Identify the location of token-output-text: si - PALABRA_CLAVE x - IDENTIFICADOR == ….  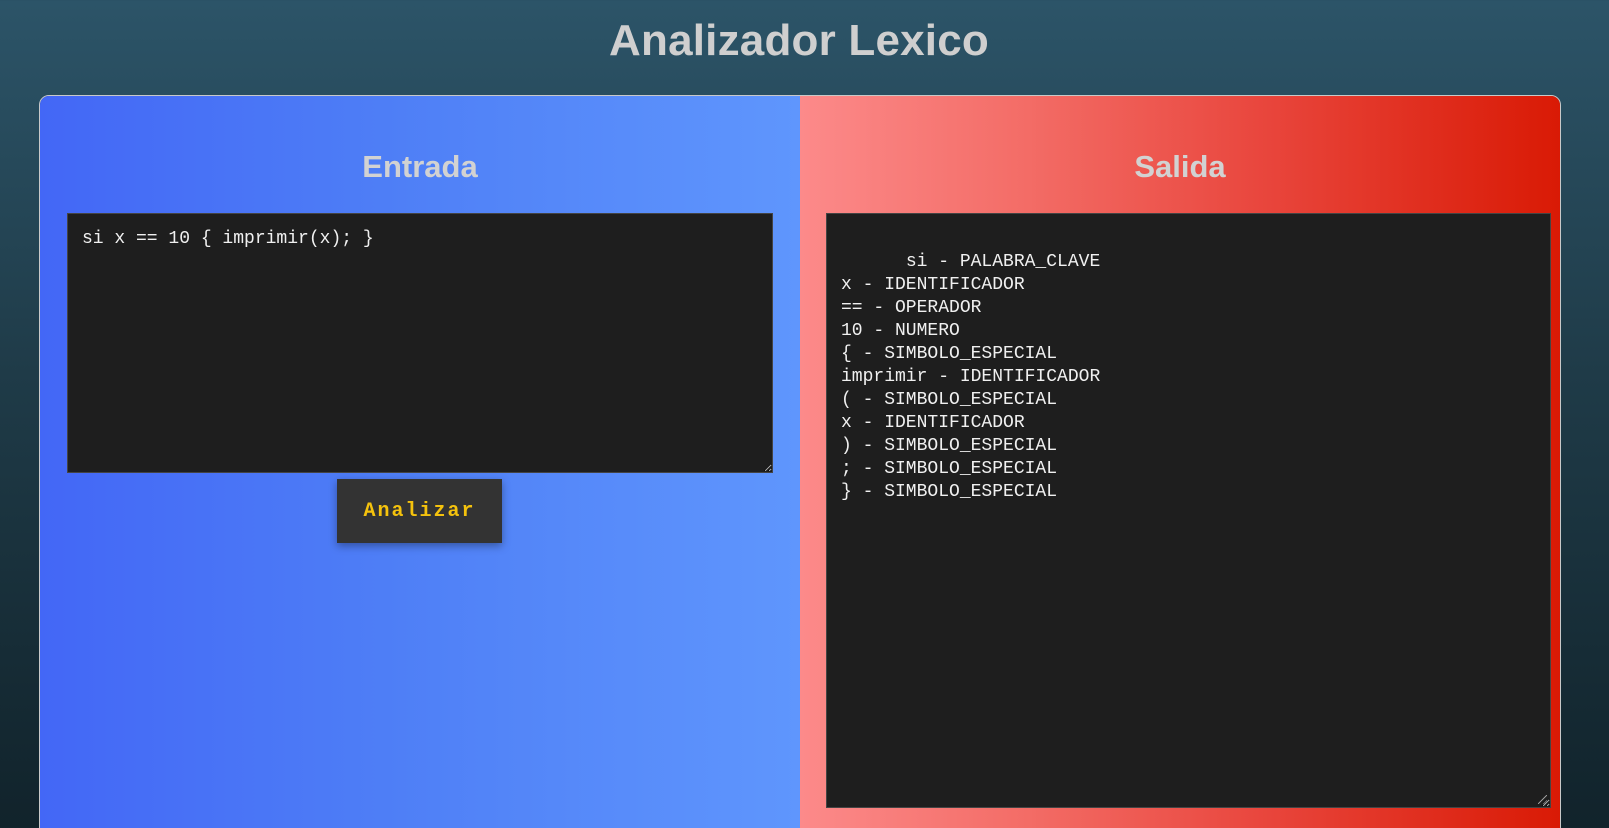
(971, 377).